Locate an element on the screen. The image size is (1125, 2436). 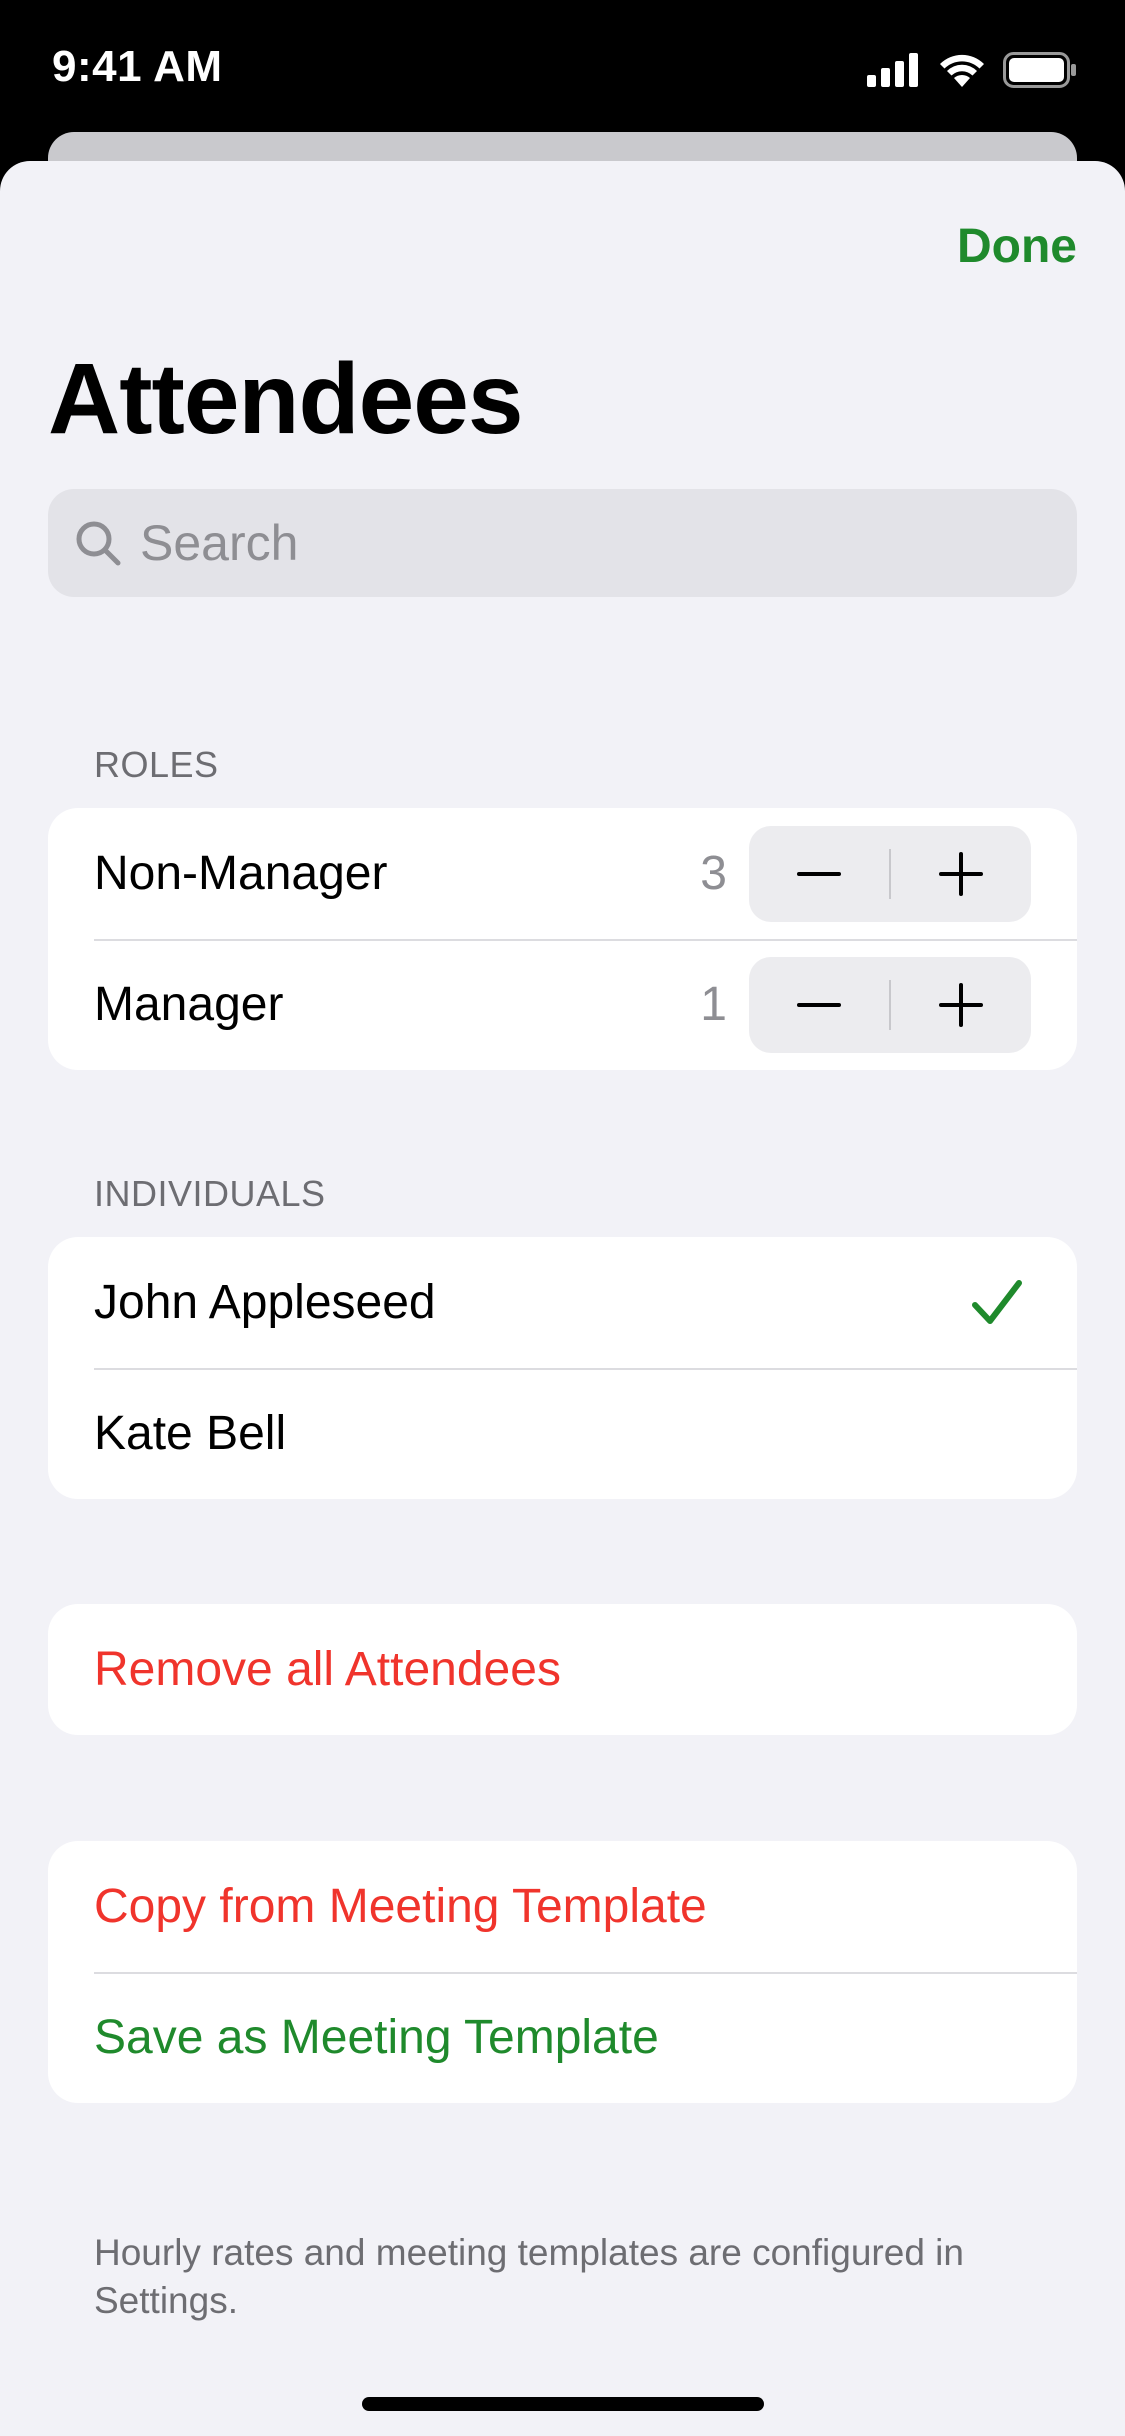
save-as-template-button: Save as Meeting Template is located at coordinates (562, 2037).